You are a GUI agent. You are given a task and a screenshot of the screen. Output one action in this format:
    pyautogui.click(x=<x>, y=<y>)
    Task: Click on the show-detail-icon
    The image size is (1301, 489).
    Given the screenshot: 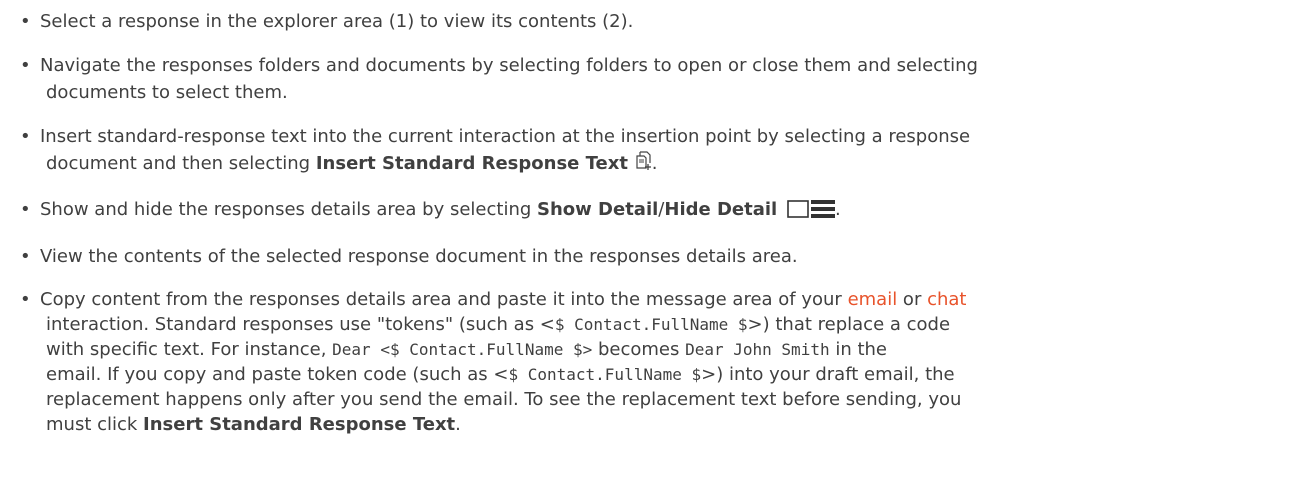 What is the action you would take?
    pyautogui.click(x=798, y=212)
    